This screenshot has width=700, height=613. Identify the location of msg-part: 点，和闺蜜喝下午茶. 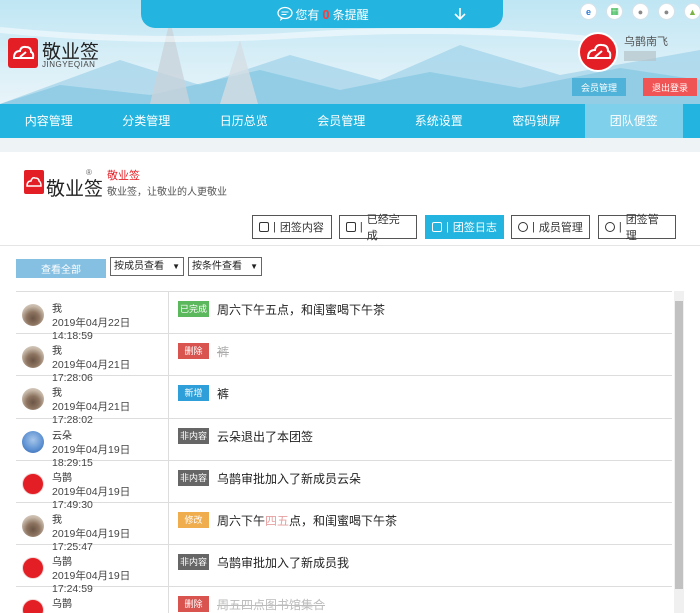
(343, 520).